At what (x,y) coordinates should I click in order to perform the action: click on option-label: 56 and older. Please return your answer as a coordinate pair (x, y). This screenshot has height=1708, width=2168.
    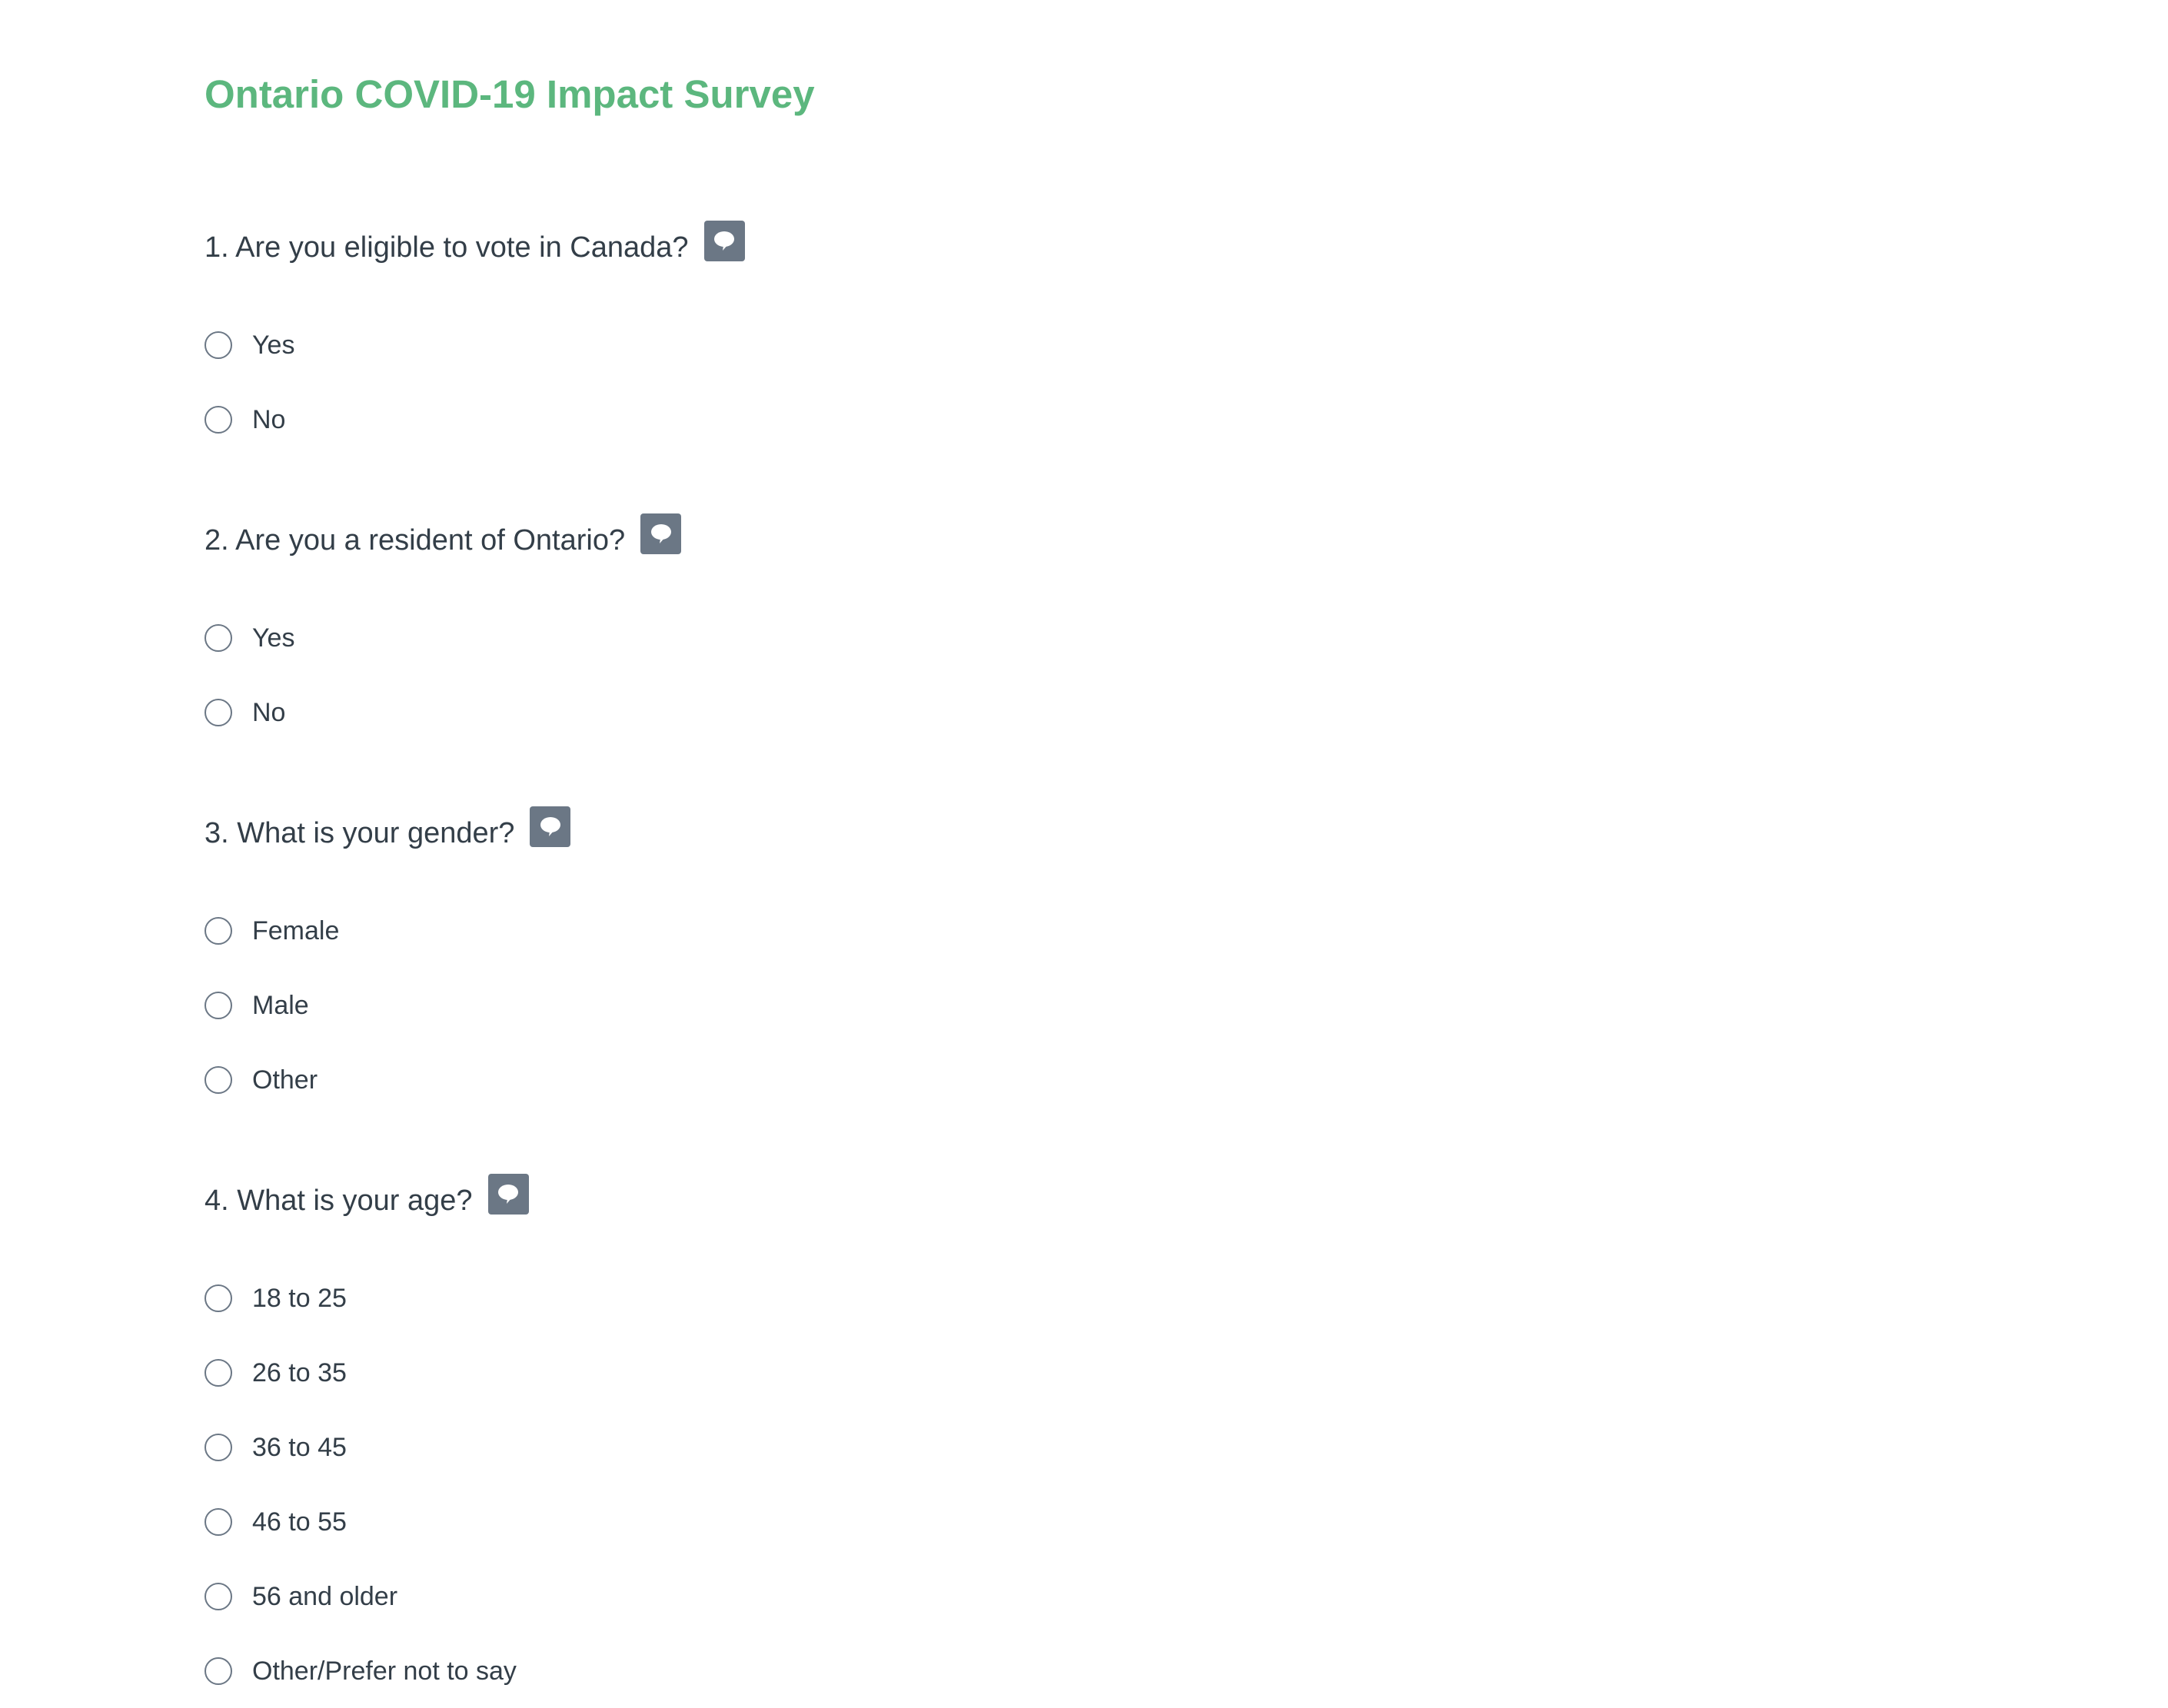
    Looking at the image, I should click on (325, 1596).